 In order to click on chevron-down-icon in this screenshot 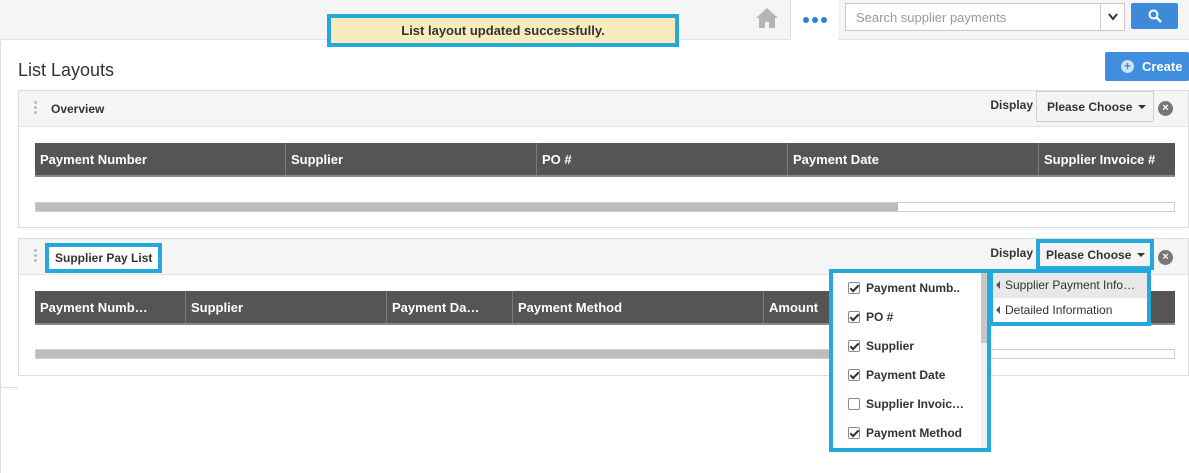, I will do `click(1112, 17)`.